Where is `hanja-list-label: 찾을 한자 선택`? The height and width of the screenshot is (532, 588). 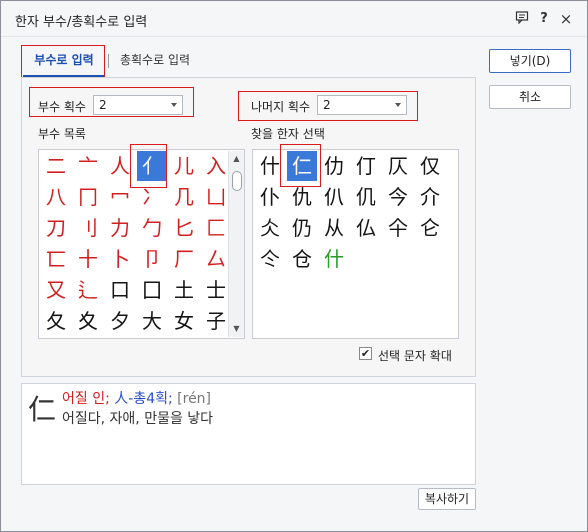 hanja-list-label: 찾을 한자 선택 is located at coordinates (288, 134).